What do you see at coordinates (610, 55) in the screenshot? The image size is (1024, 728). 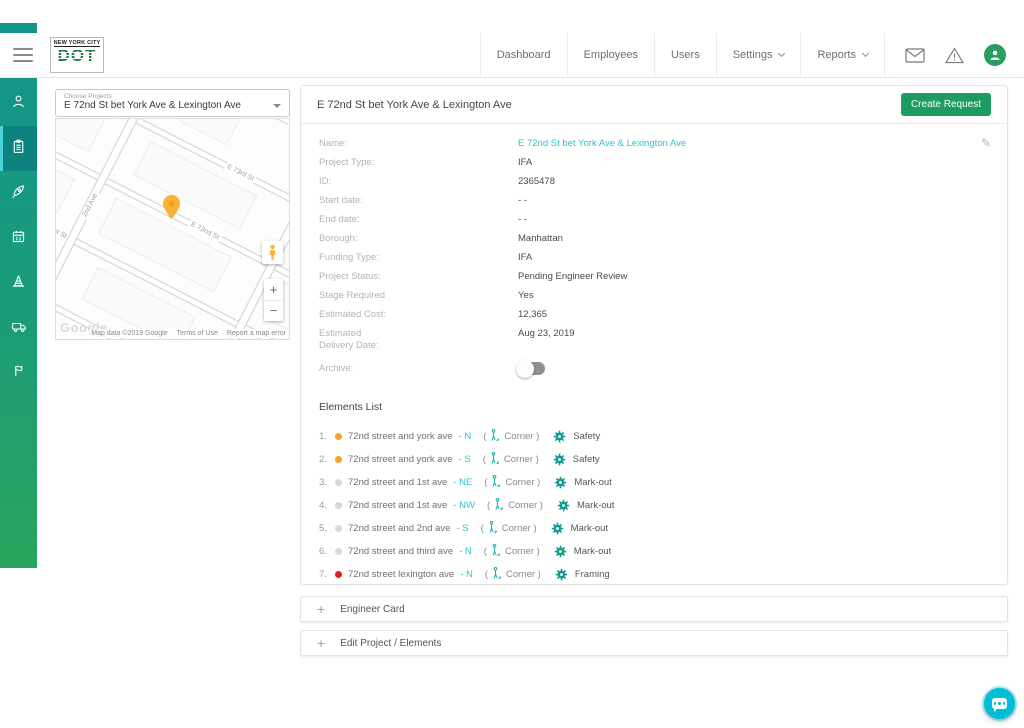 I see `nav-employees: Employees` at bounding box center [610, 55].